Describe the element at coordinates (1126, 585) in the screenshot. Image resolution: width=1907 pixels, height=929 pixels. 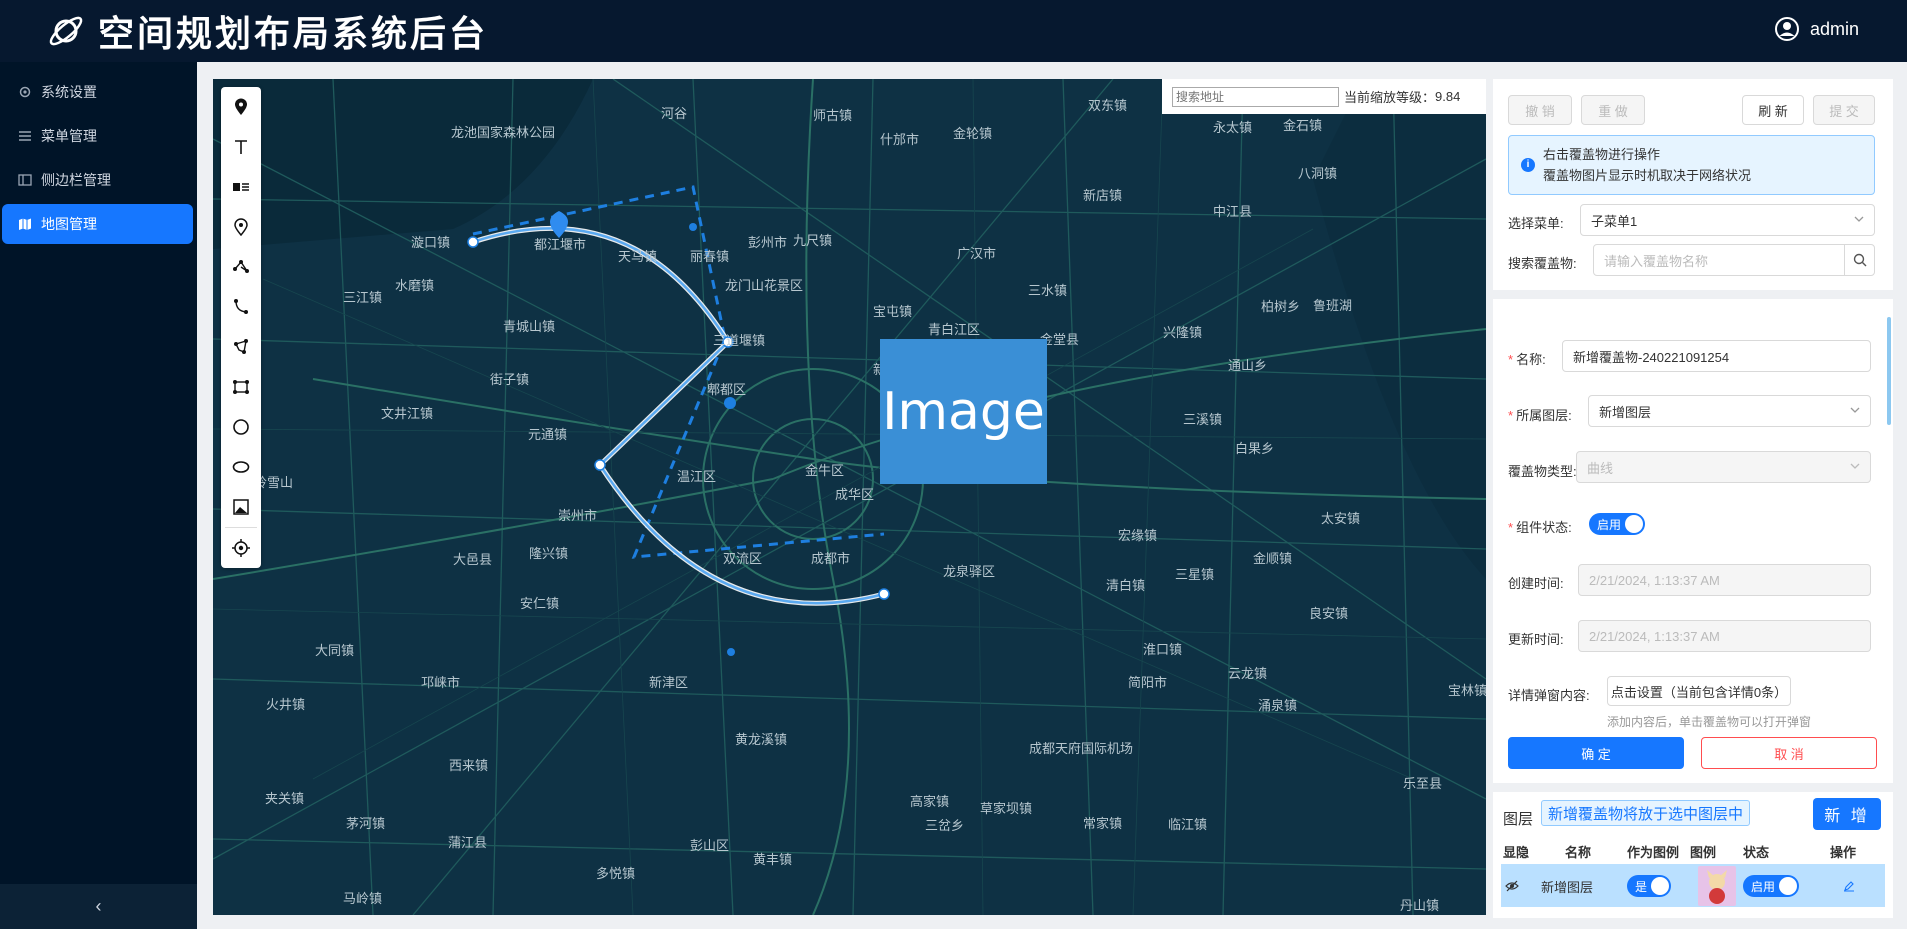
I see `map-place-label: 清白镇` at that location.